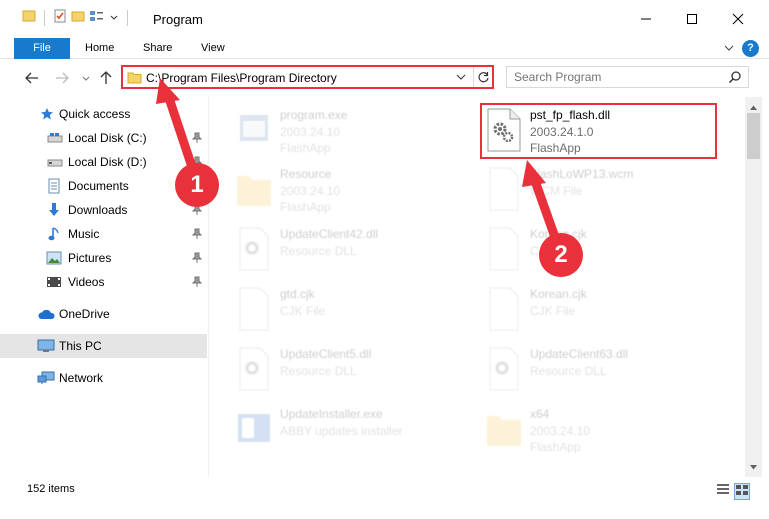  I want to click on sidebar-item-pictures: Pictures, so click(103, 258).